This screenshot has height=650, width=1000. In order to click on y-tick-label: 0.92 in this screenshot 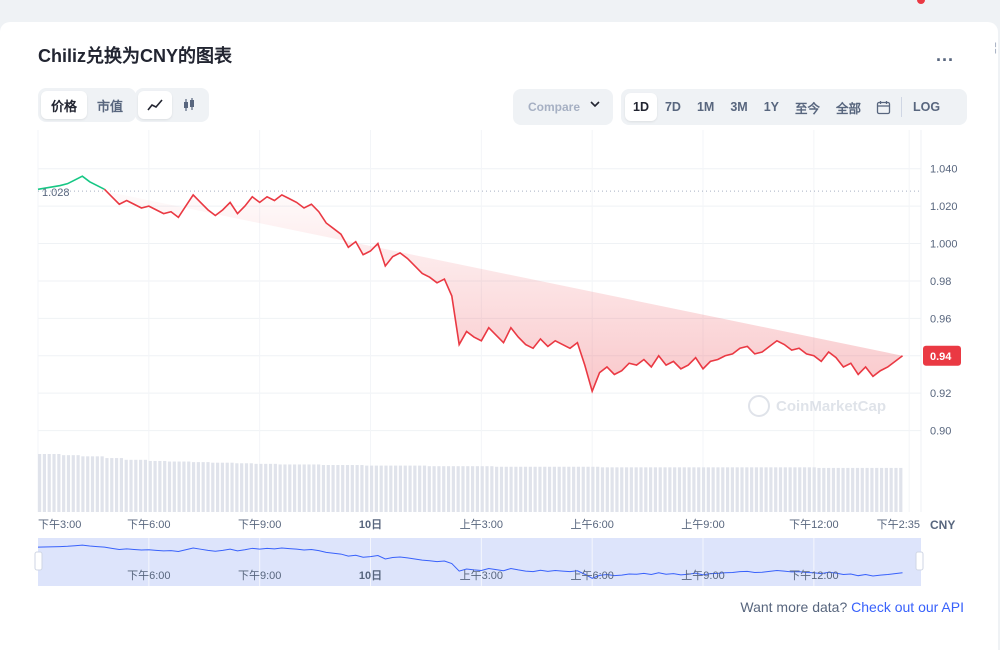, I will do `click(940, 394)`.